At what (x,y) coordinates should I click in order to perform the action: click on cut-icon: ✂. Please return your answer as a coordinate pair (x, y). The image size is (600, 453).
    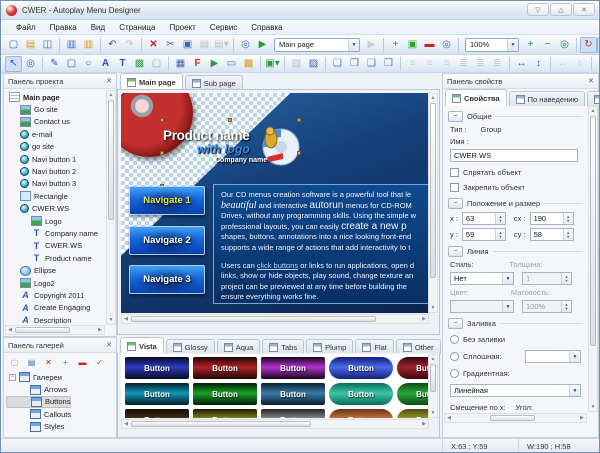
    Looking at the image, I should click on (170, 45).